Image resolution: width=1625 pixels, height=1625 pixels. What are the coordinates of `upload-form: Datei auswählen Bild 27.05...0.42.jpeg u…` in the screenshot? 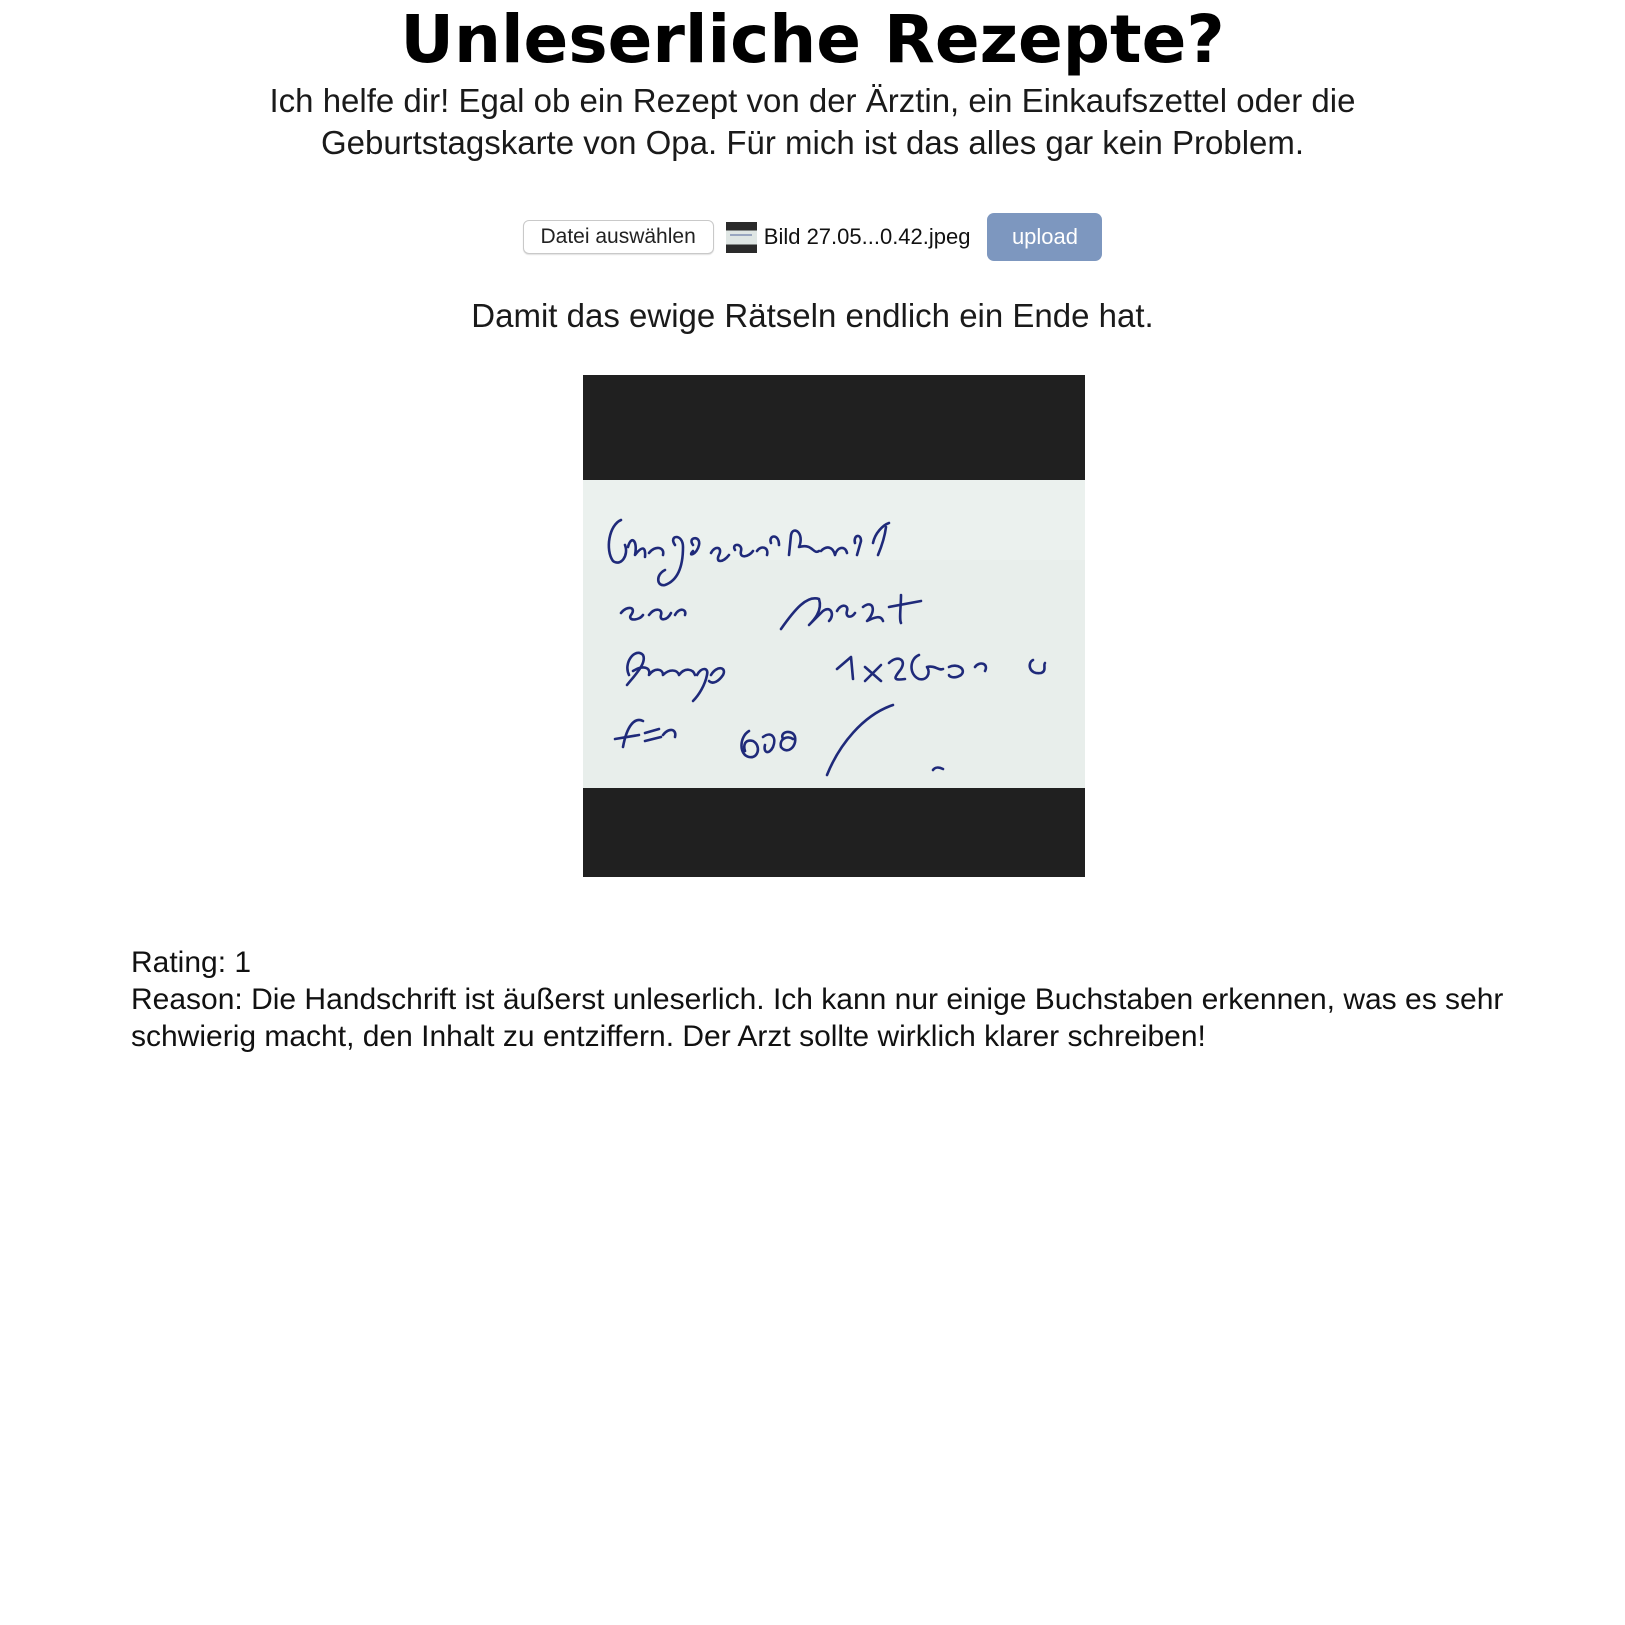 It's located at (812, 237).